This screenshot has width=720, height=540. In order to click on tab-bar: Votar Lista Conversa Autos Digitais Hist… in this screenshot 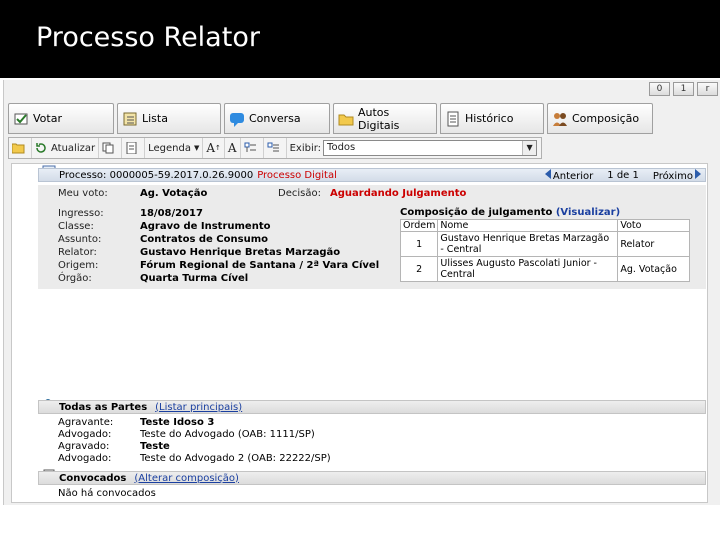, I will do `click(330, 118)`.